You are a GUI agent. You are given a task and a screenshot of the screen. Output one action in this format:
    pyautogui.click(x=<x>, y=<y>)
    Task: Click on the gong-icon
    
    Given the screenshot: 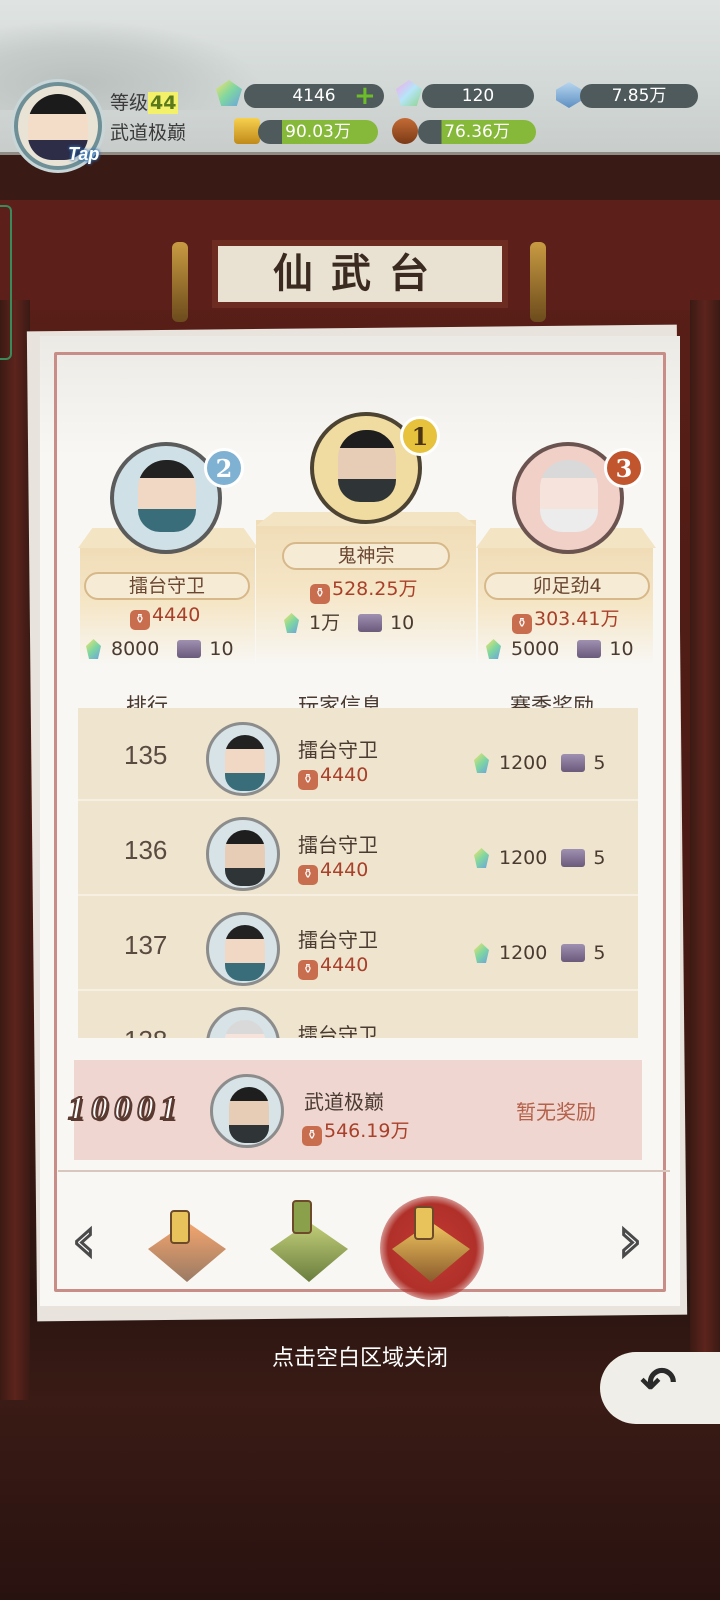 What is the action you would take?
    pyautogui.click(x=302, y=1217)
    